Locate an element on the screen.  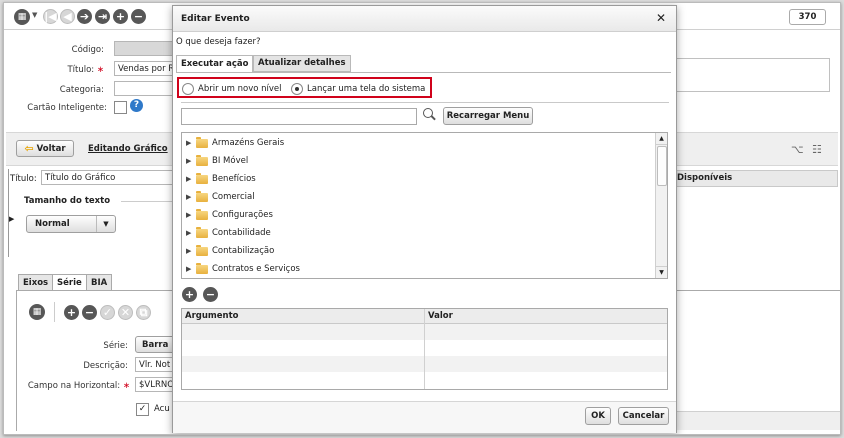
radio-dot is located at coordinates (297, 89).